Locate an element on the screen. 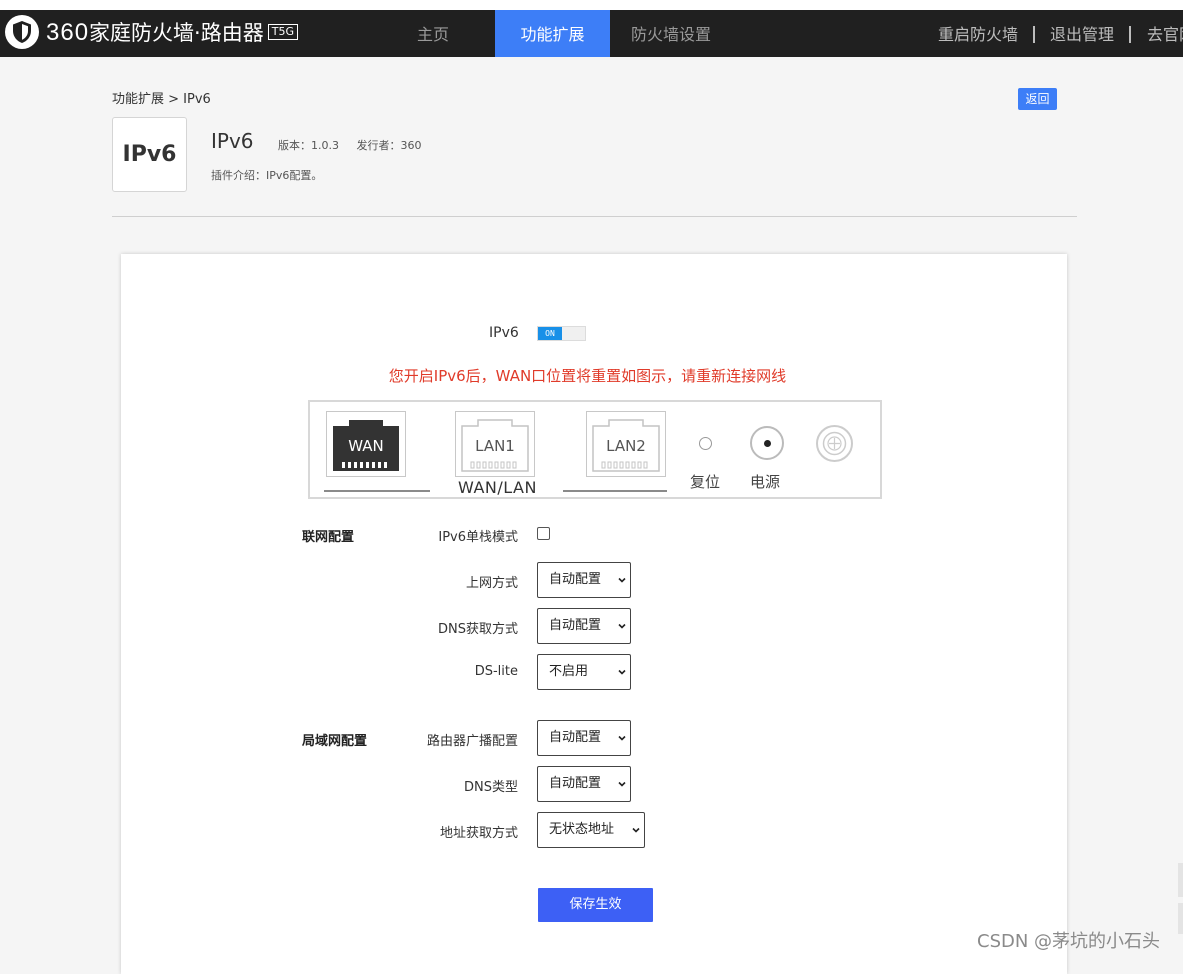 This screenshot has width=1183, height=974. reset-hole-icon is located at coordinates (705, 443).